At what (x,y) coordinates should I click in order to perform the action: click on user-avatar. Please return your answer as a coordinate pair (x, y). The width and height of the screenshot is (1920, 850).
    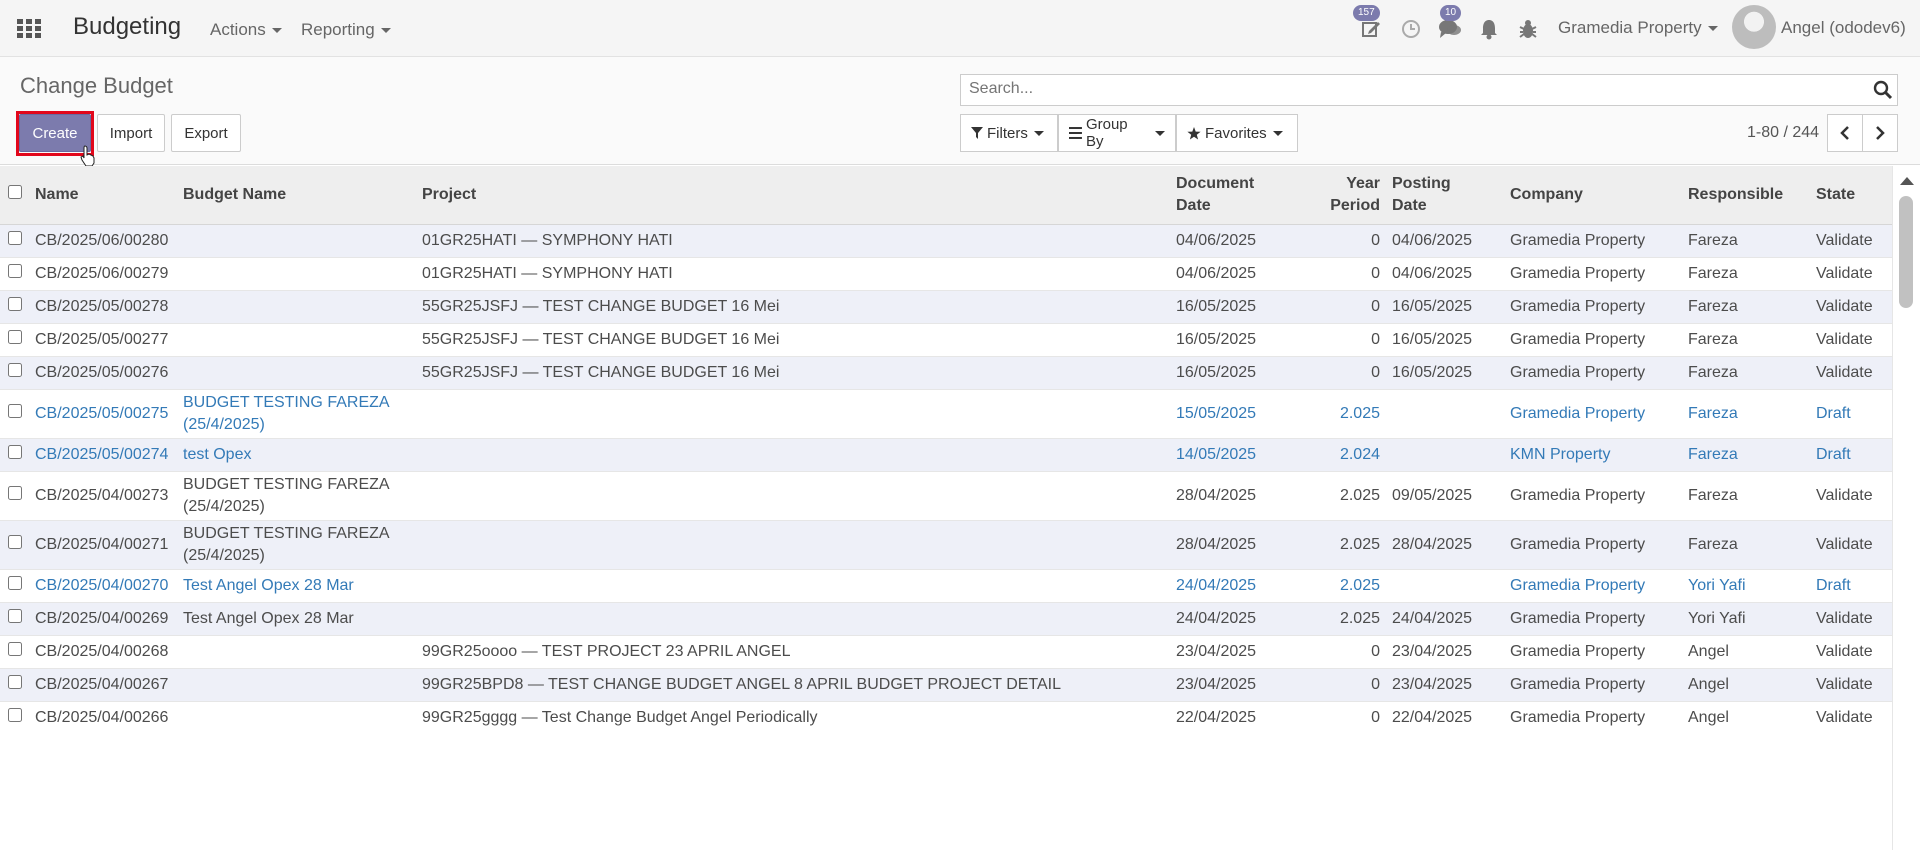
    Looking at the image, I should click on (1754, 27).